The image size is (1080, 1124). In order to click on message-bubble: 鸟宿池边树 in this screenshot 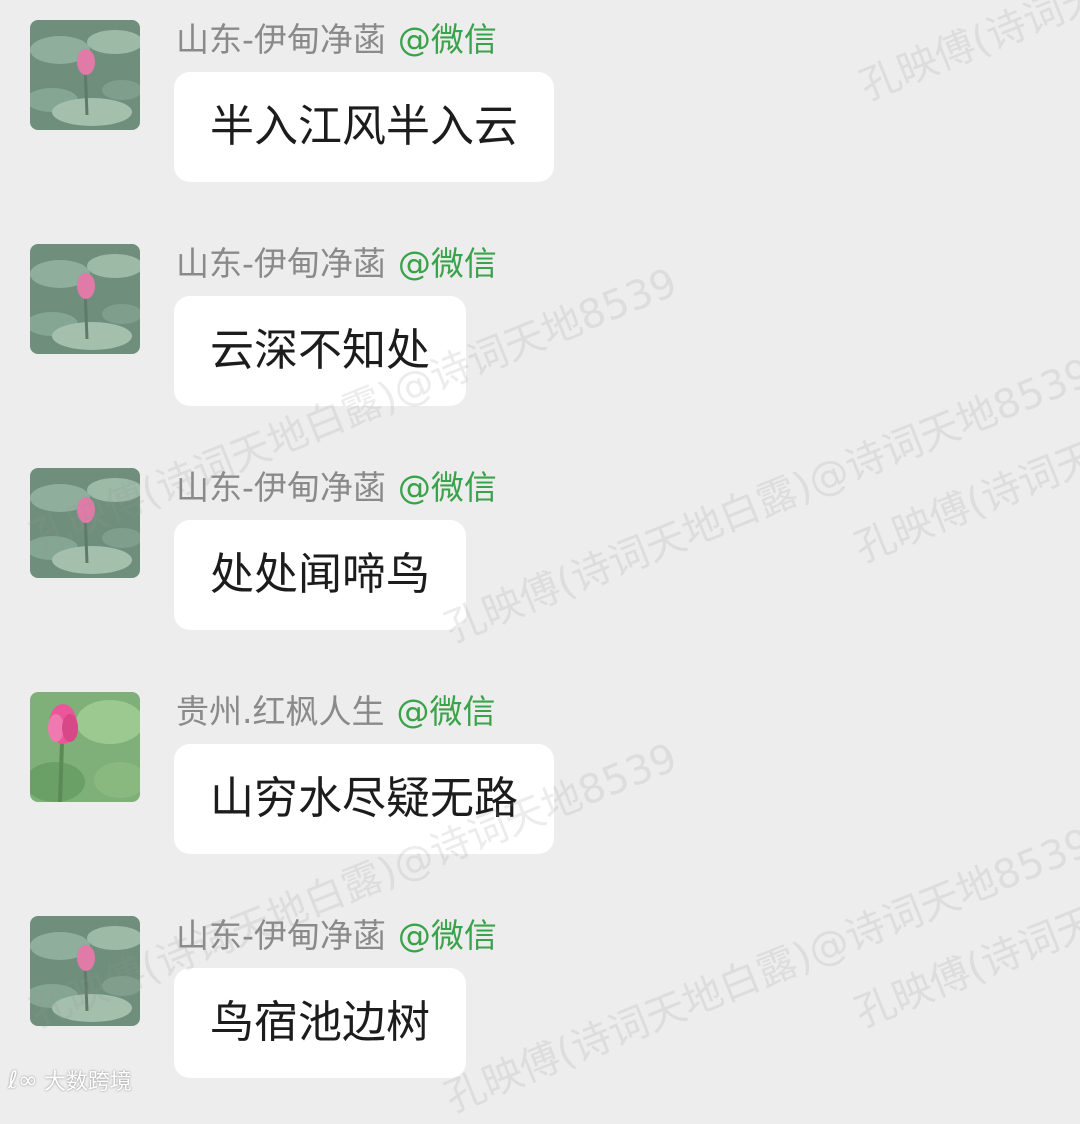, I will do `click(320, 1023)`.